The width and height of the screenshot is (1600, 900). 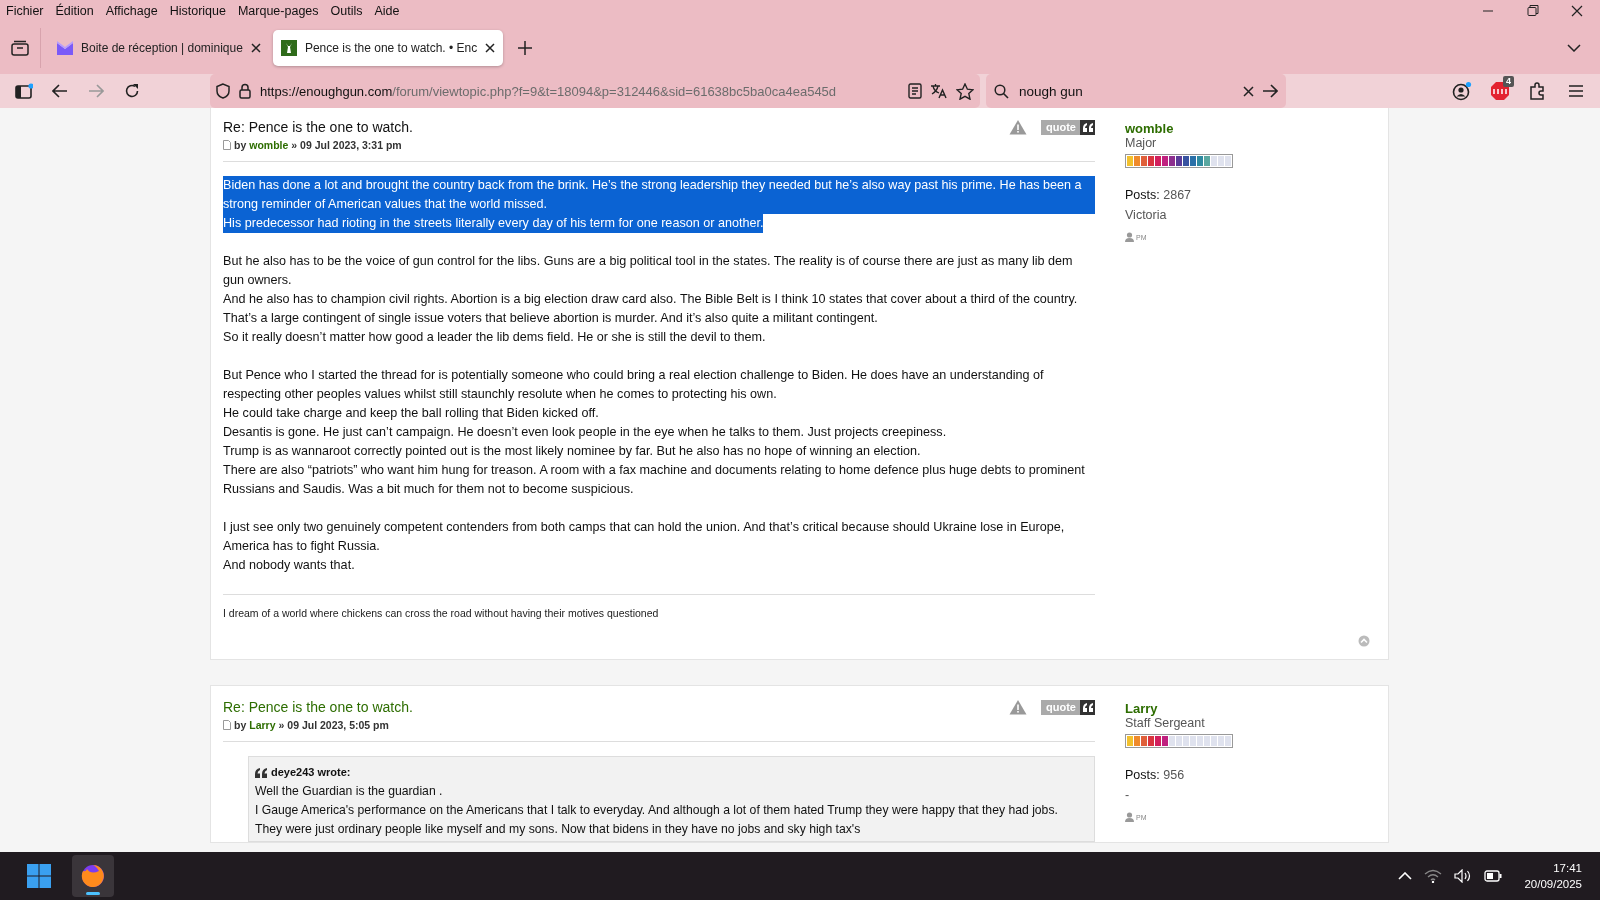 I want to click on post-text: But Pence who I started the thread for is potentially someone who could bring a real election challenge to Biden. He does have an understanding of respecting other peoples values whilst still staunchly resolute when he comes to protecting his own., so click(x=634, y=385).